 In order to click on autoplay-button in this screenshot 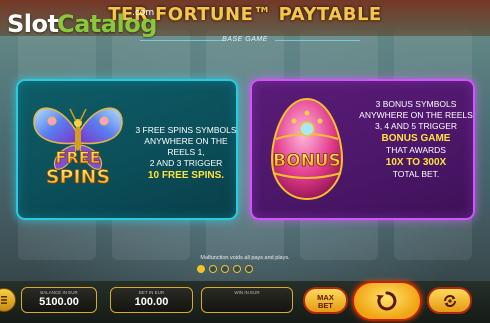, I will do `click(449, 300)`.